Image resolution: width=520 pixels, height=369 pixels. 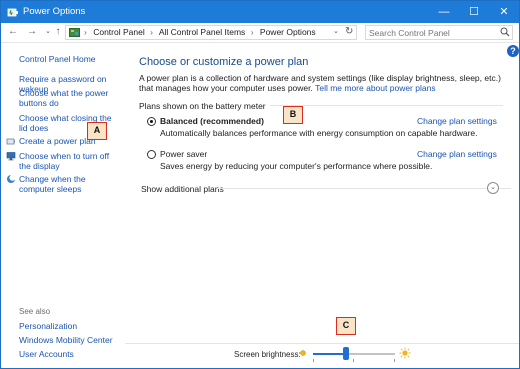 What do you see at coordinates (66, 340) in the screenshot?
I see `mobility-center-link: Windows Mobility Center` at bounding box center [66, 340].